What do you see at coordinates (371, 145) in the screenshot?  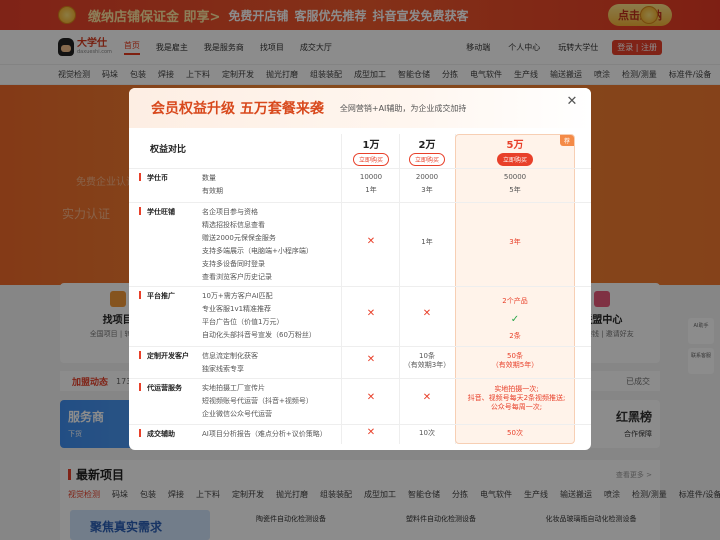 I see `tier-price: 1万` at bounding box center [371, 145].